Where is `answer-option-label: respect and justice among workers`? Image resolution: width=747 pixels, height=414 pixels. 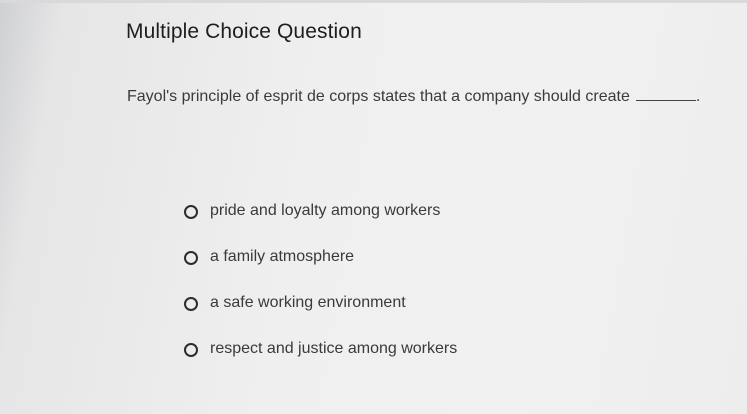
answer-option-label: respect and justice among workers is located at coordinates (333, 349).